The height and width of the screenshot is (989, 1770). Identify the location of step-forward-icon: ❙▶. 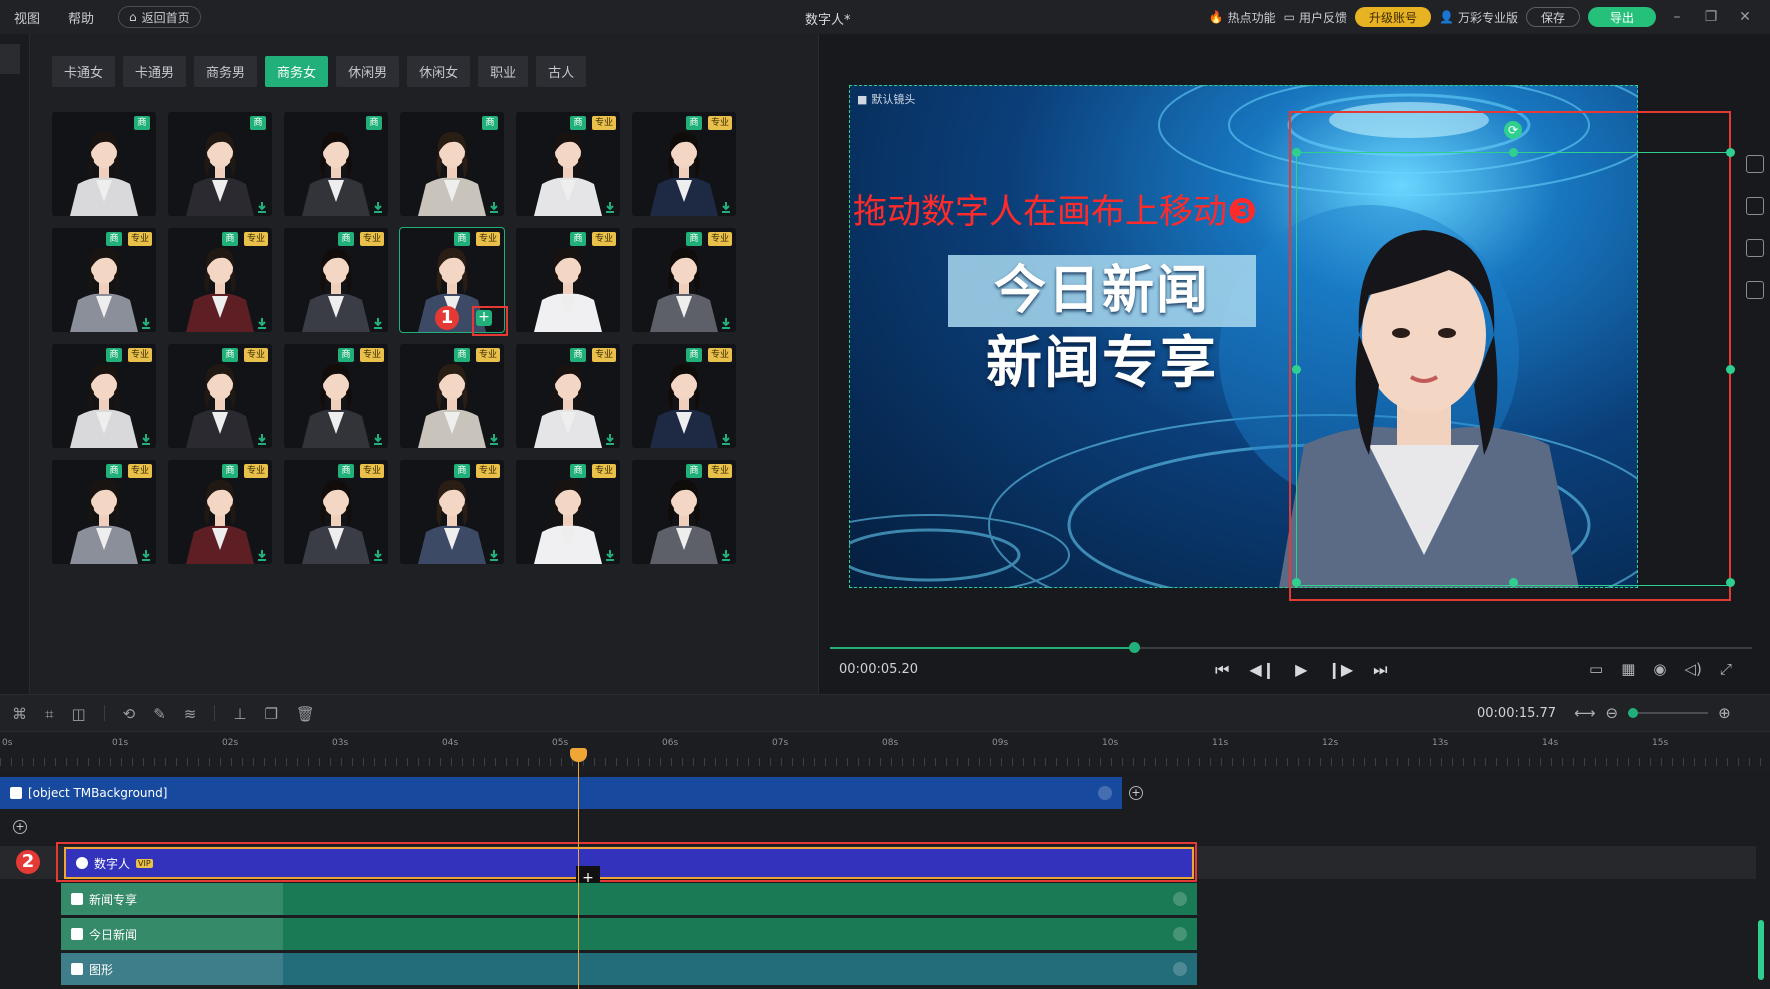
(1340, 670).